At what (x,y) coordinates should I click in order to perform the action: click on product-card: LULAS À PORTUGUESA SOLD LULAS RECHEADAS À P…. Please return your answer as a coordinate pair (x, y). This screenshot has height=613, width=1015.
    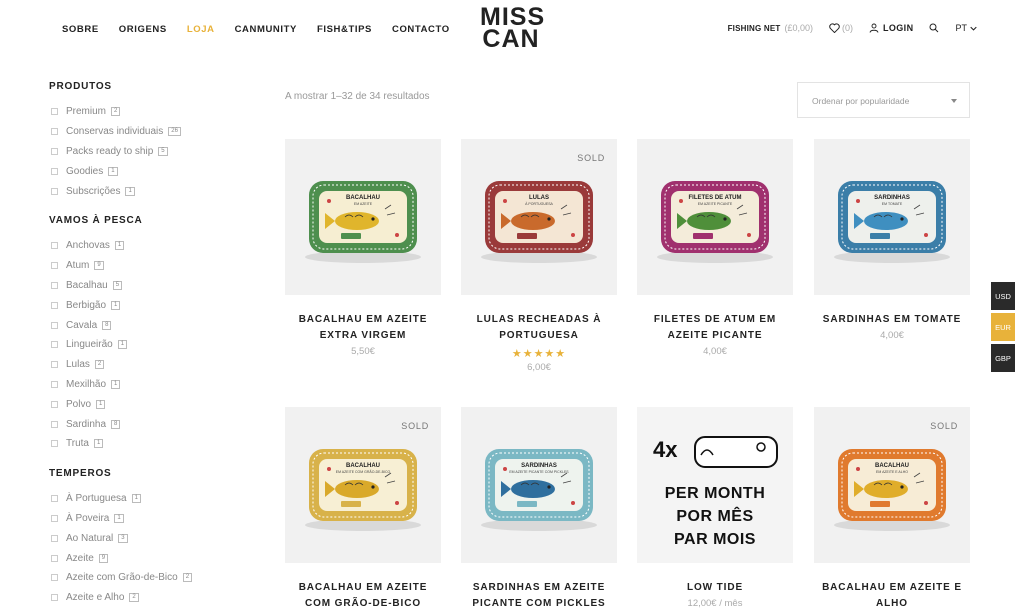
    Looking at the image, I should click on (539, 256).